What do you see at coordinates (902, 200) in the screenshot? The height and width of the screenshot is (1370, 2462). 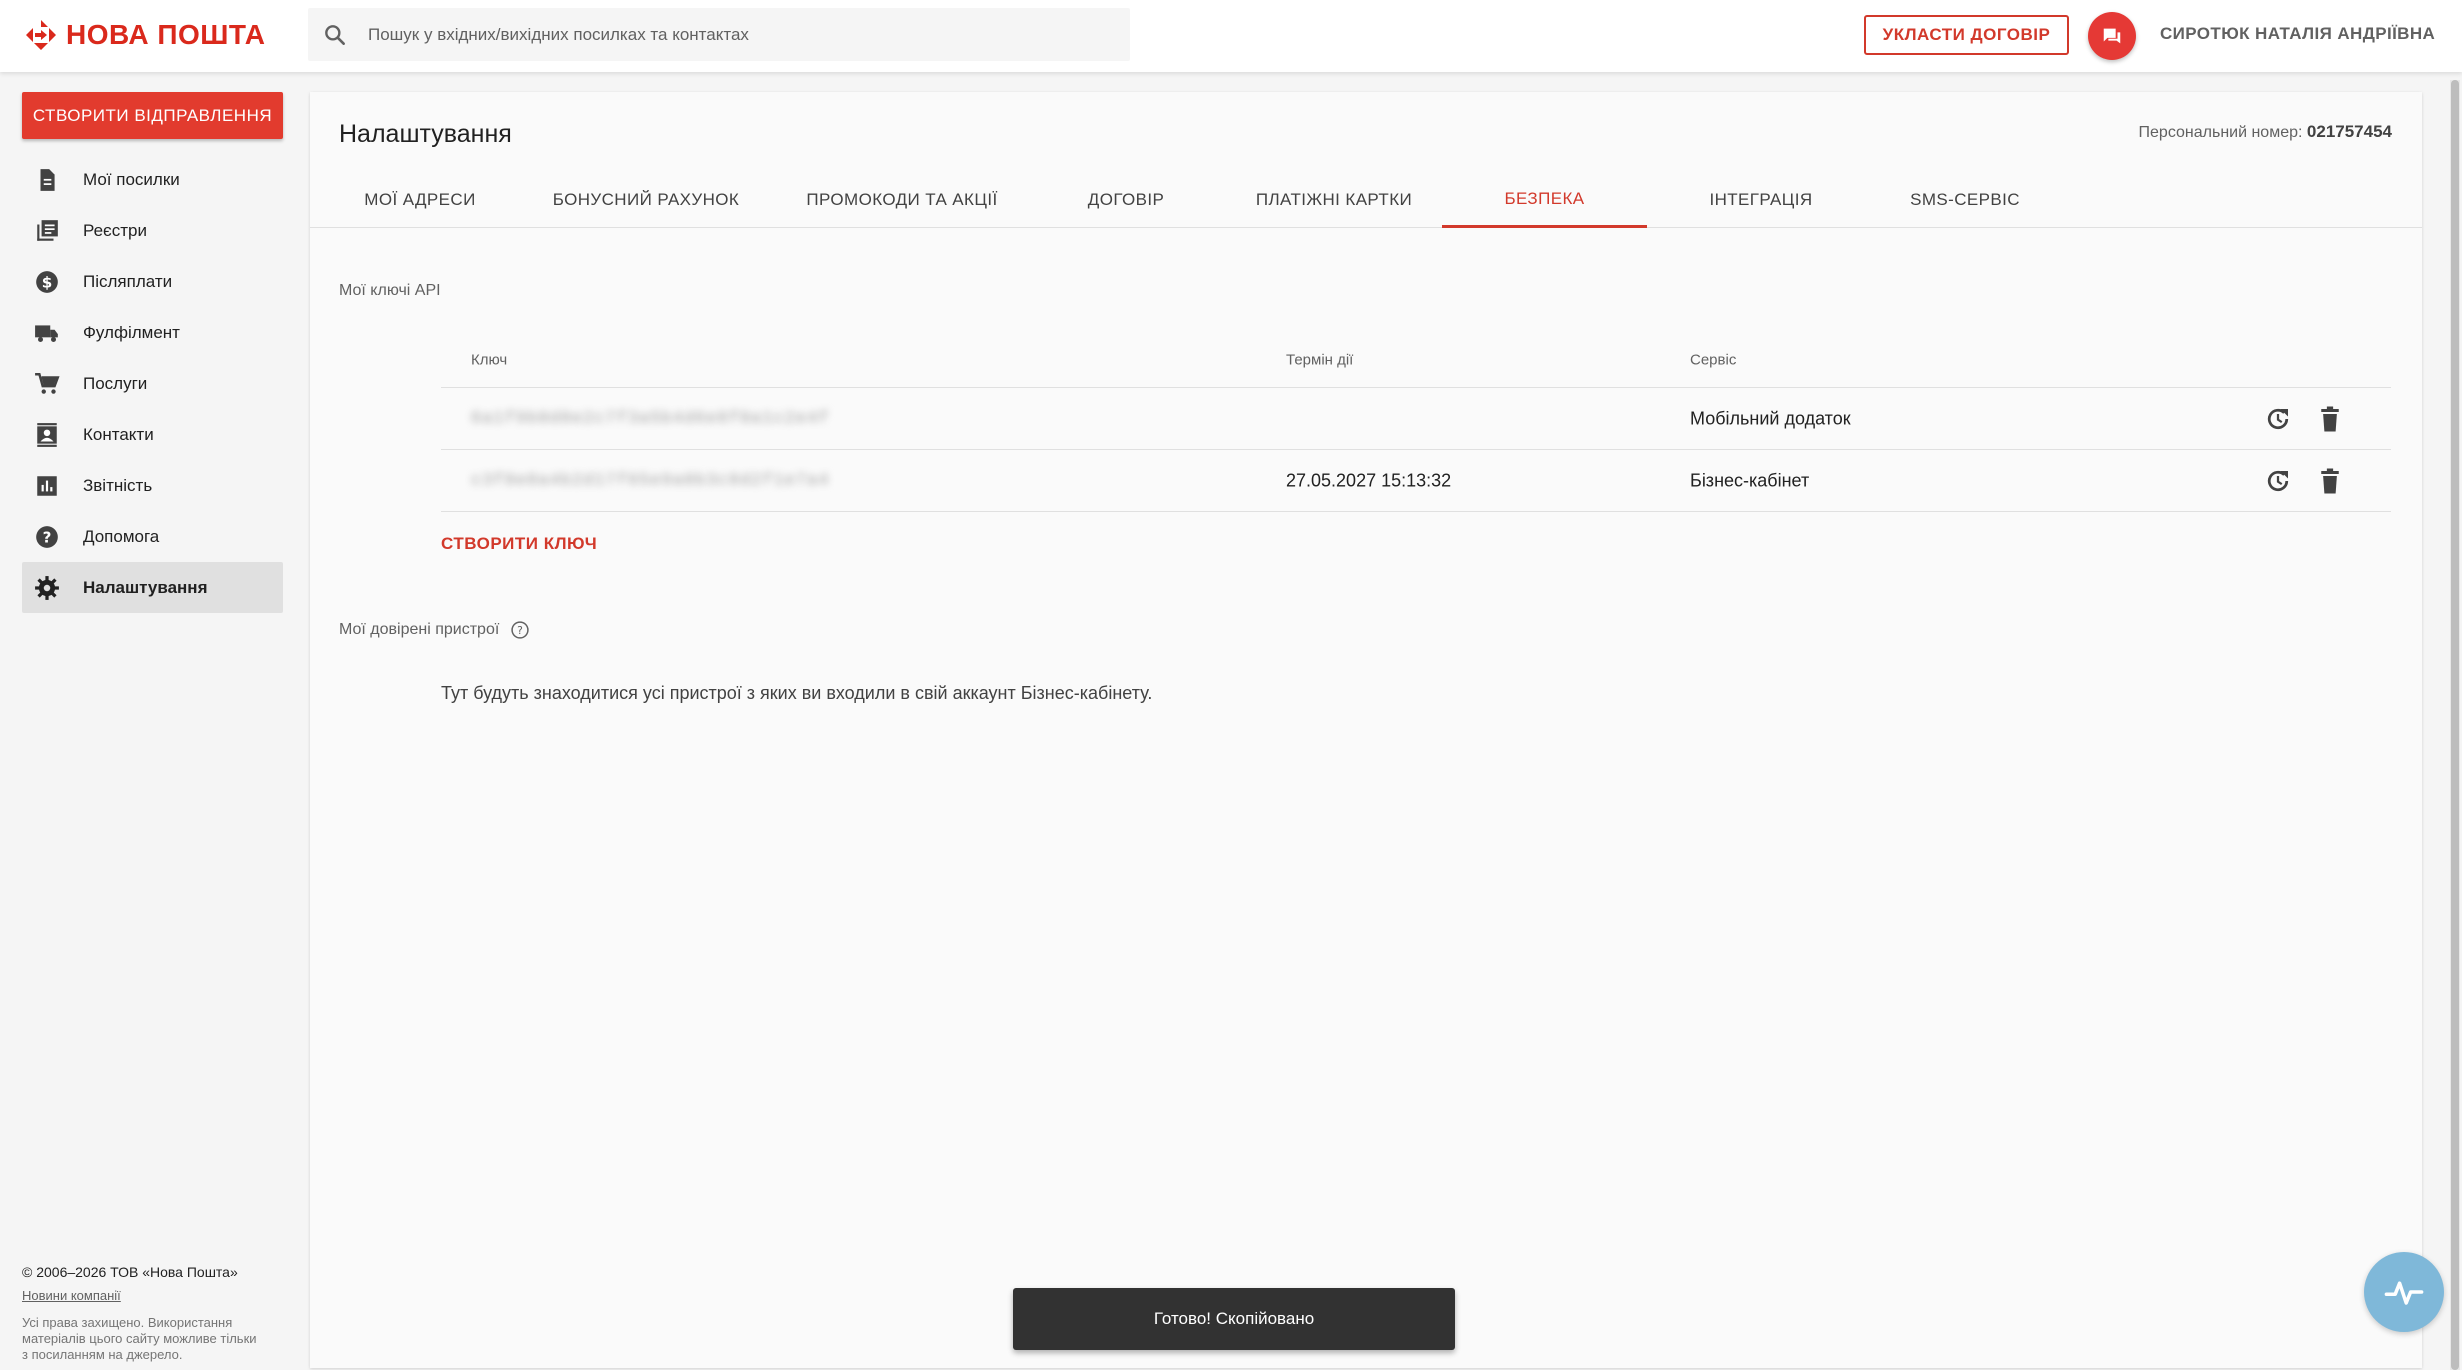 I see `tab-promocodes: ПРОМОКОДИ ТА АКЦІЇ` at bounding box center [902, 200].